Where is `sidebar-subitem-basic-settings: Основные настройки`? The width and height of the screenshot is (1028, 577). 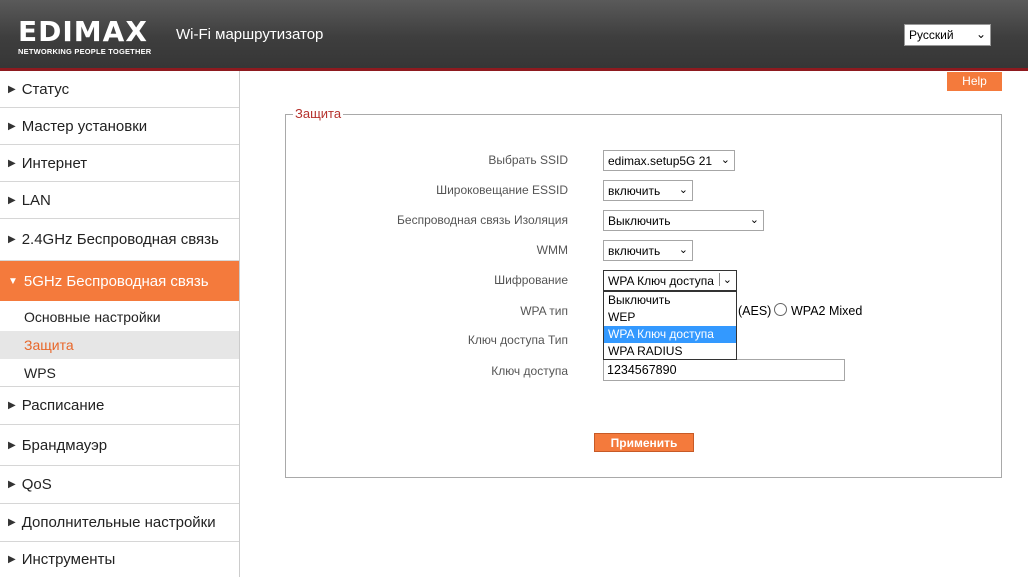
sidebar-subitem-basic-settings: Основные настройки is located at coordinates (119, 317).